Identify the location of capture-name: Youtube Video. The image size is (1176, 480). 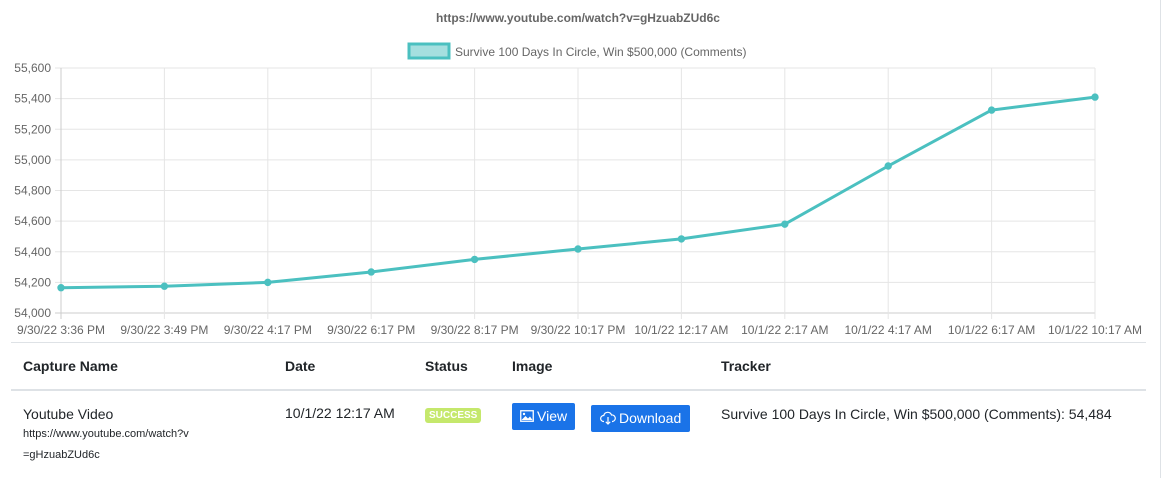
(68, 413).